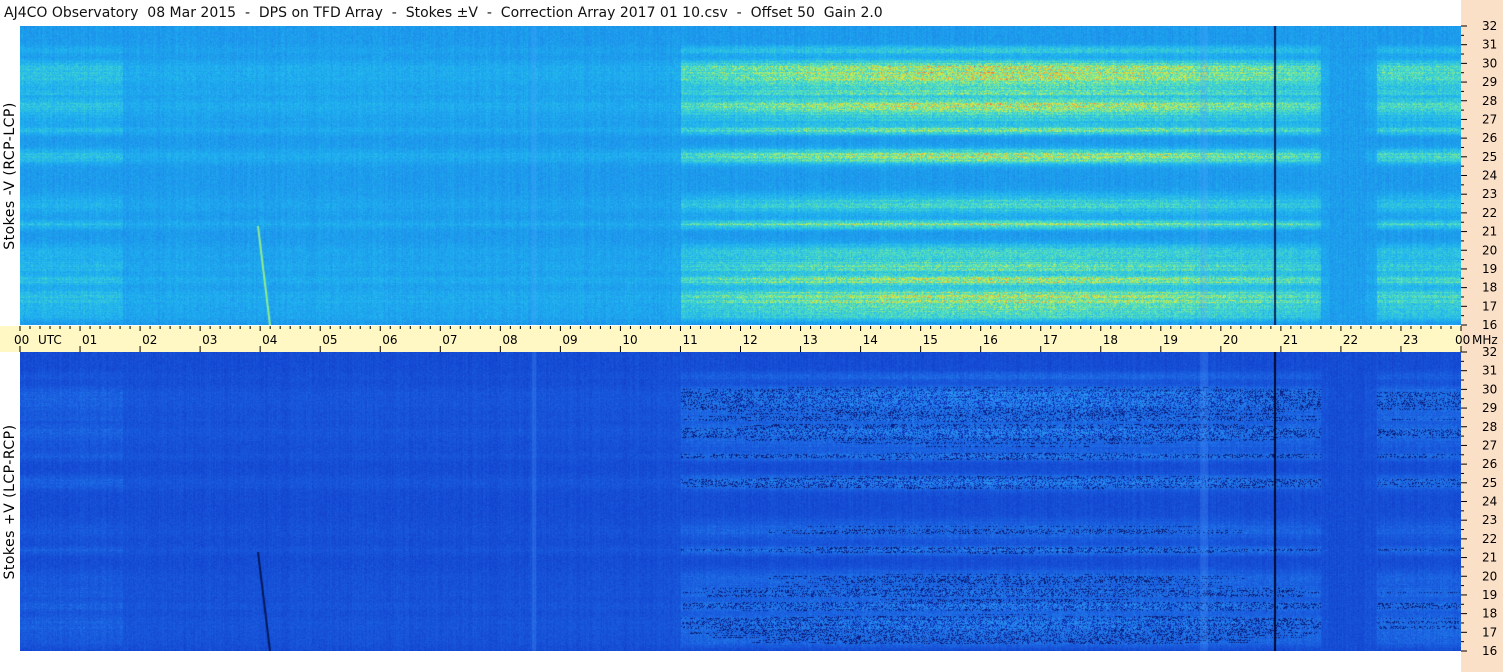  What do you see at coordinates (1489, 232) in the screenshot?
I see `y-tick-label-0-5: 21` at bounding box center [1489, 232].